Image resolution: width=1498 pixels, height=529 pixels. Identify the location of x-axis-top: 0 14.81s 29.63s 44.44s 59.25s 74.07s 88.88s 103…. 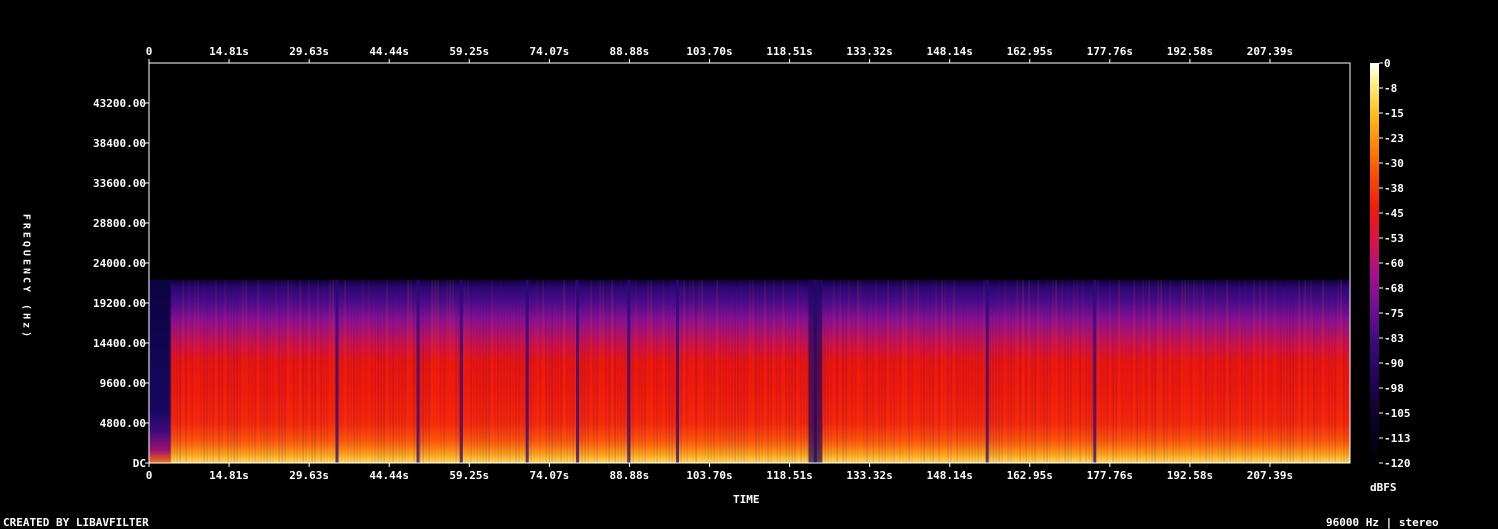
(719, 54).